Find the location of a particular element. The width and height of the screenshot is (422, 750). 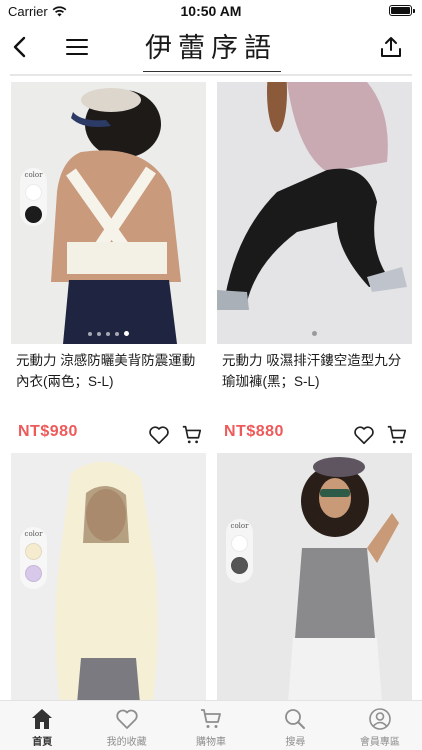

tab-member: 會員專區 is located at coordinates (380, 725).